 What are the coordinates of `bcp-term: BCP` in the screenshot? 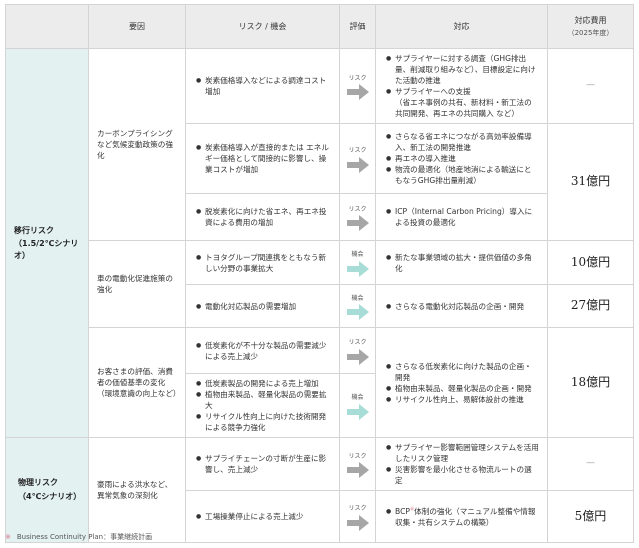 It's located at (402, 511).